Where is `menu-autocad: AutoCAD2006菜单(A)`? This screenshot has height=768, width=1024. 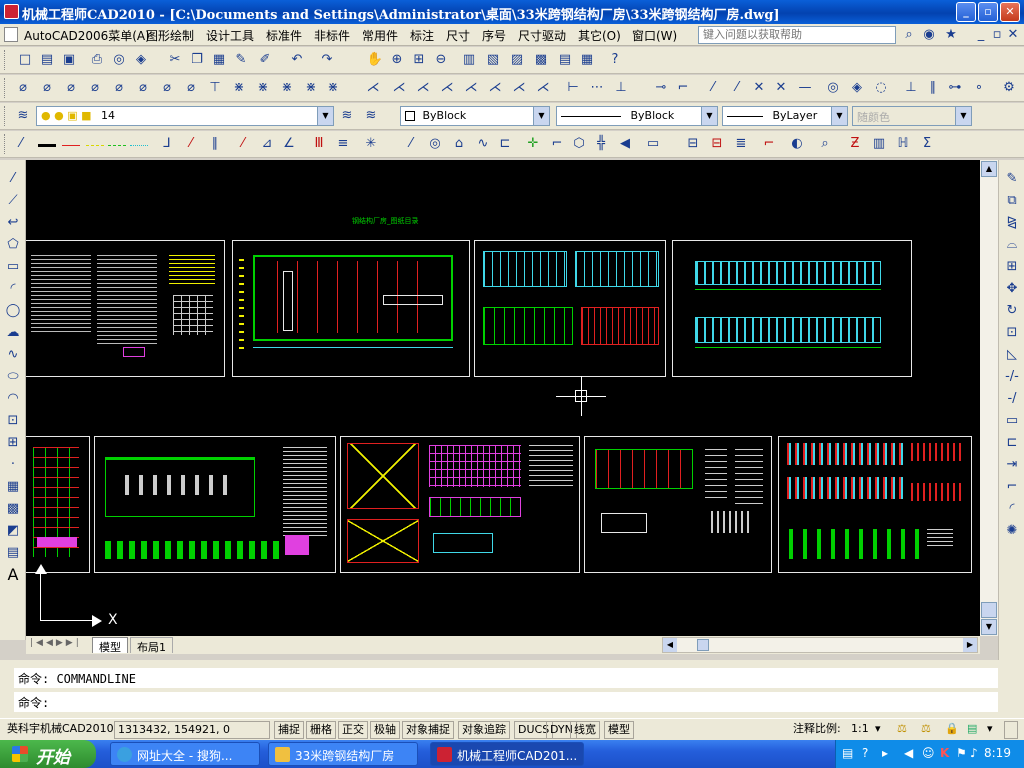
menu-autocad: AutoCAD2006菜单(A) is located at coordinates (87, 35).